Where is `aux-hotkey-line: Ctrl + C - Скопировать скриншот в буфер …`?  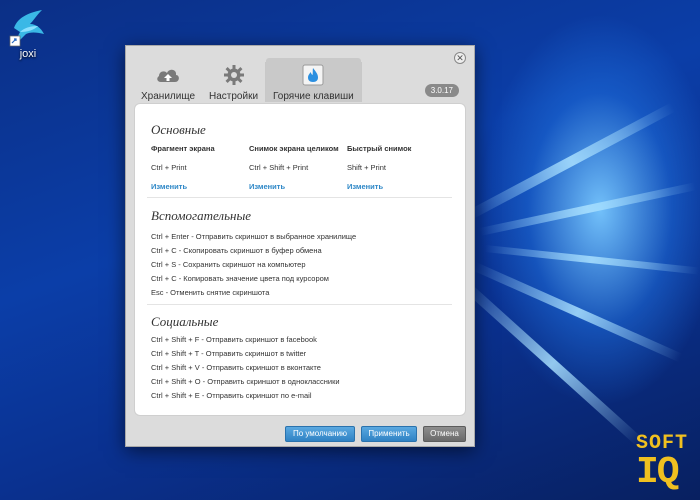 aux-hotkey-line: Ctrl + C - Скопировать скриншот в буфер … is located at coordinates (236, 250).